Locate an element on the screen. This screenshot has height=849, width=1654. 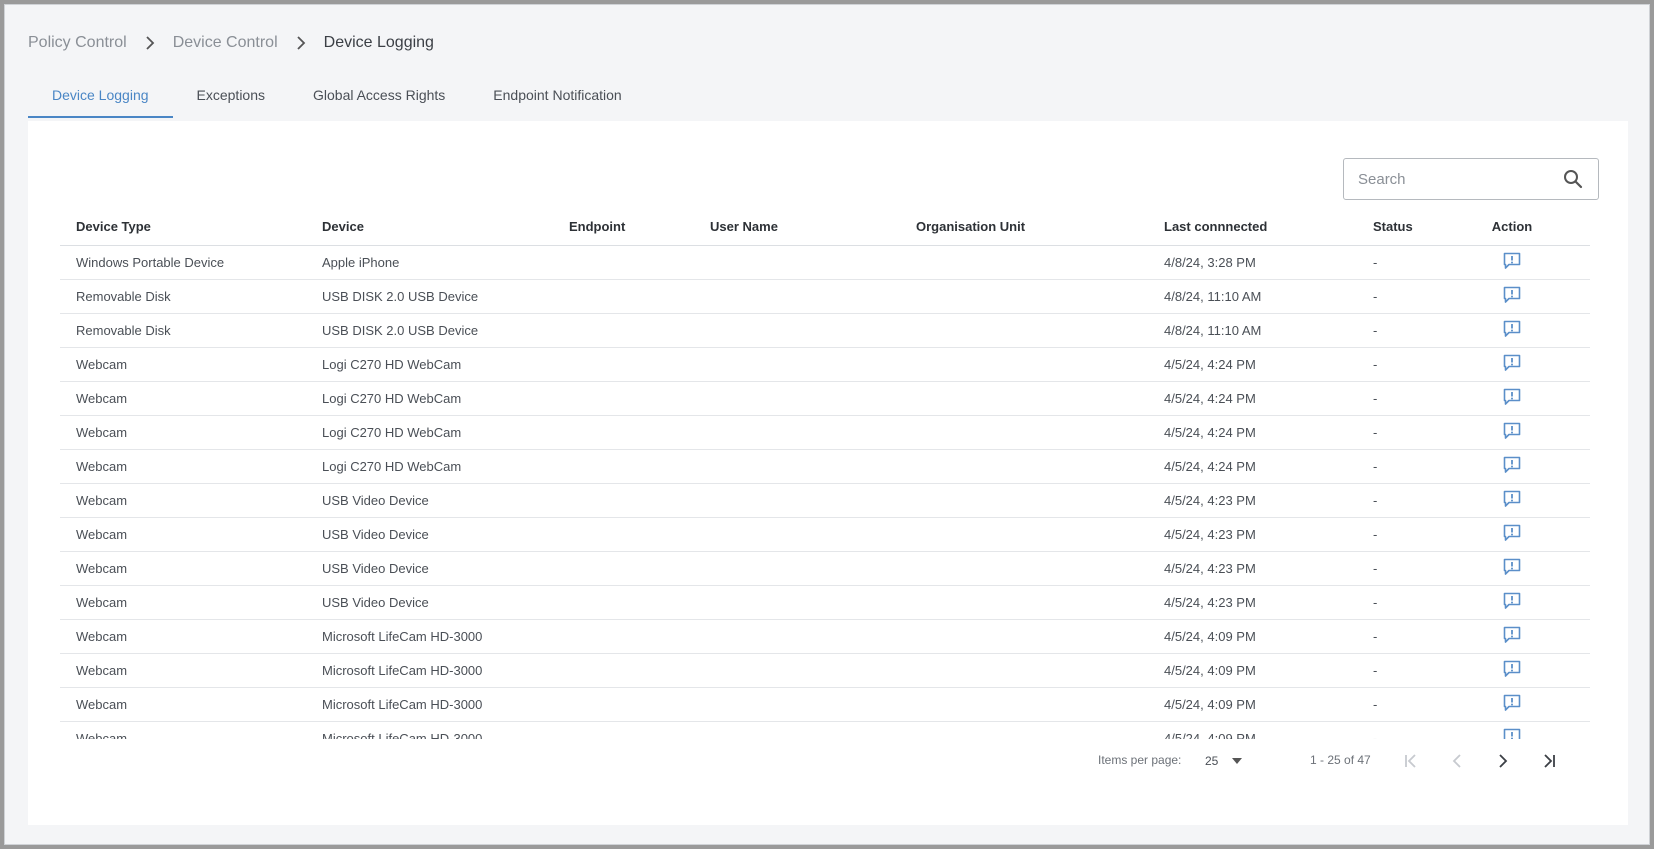
paginator: Items per page: 25 1 - 25 of 47 is located at coordinates (828, 761).